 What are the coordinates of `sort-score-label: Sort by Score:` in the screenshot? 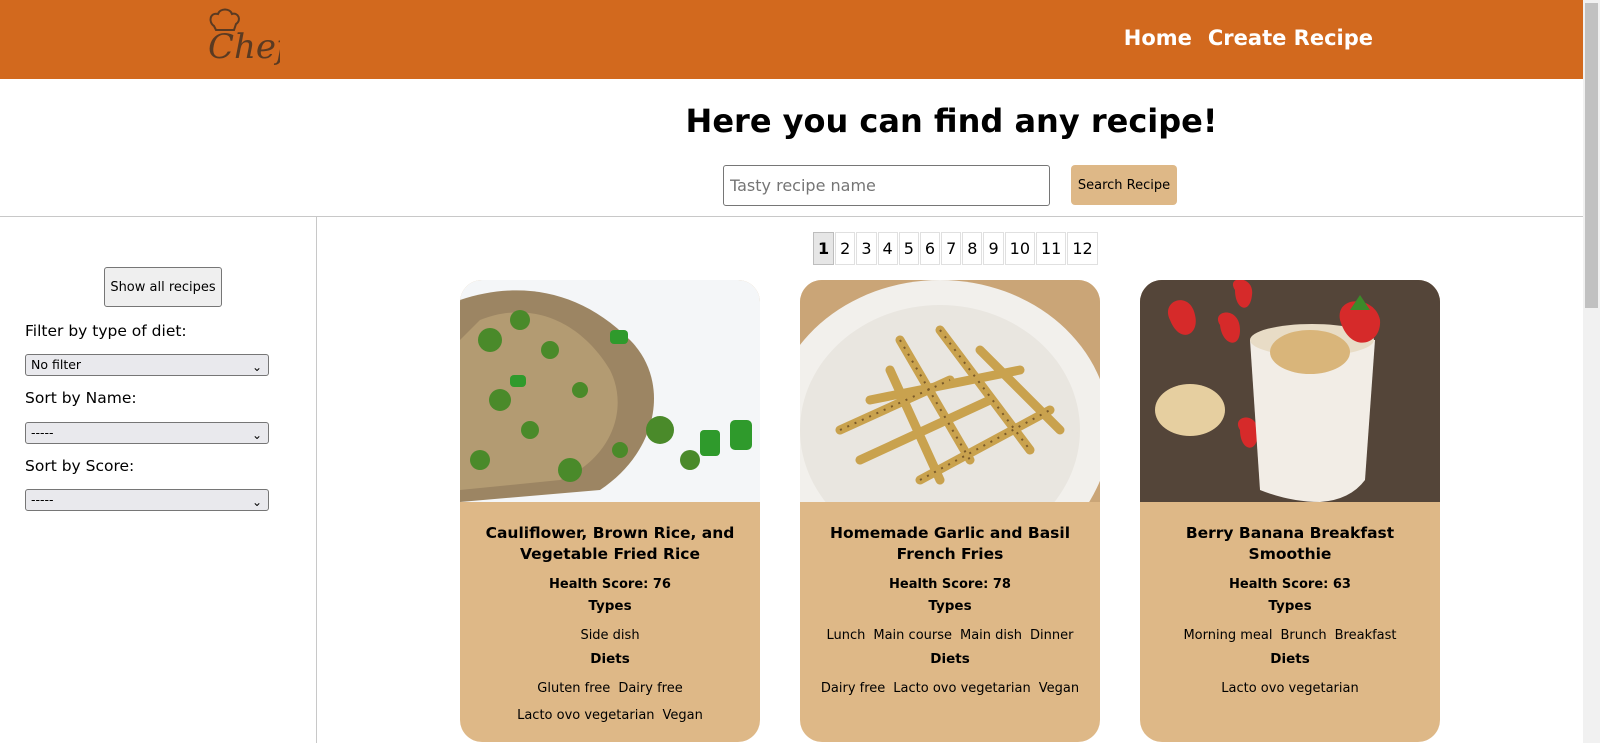 It's located at (80, 466).